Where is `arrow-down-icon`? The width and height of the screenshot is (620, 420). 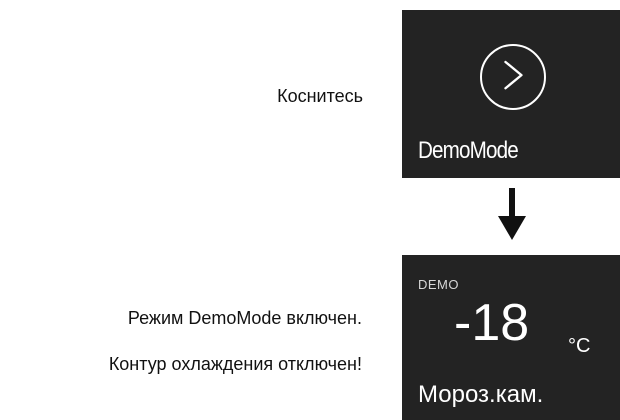
arrow-down-icon is located at coordinates (512, 214).